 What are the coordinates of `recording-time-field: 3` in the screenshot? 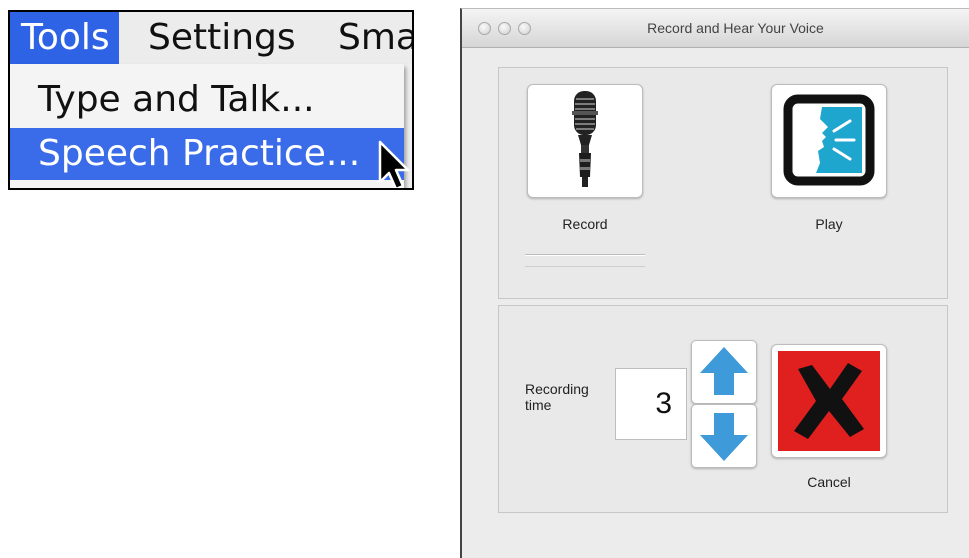 It's located at (651, 404).